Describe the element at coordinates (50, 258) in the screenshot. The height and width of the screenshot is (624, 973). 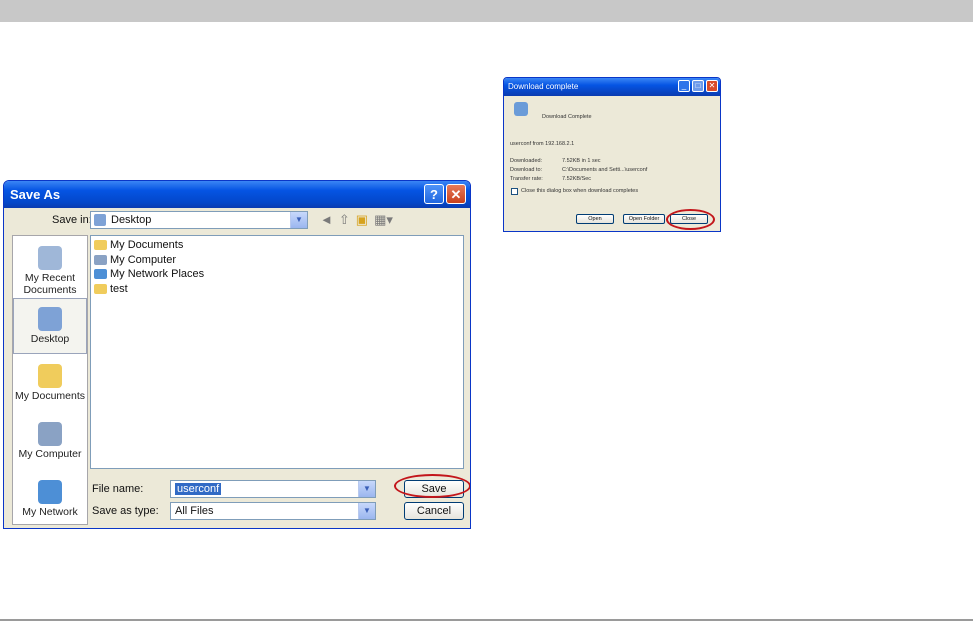
I see `recent-documents-icon` at that location.